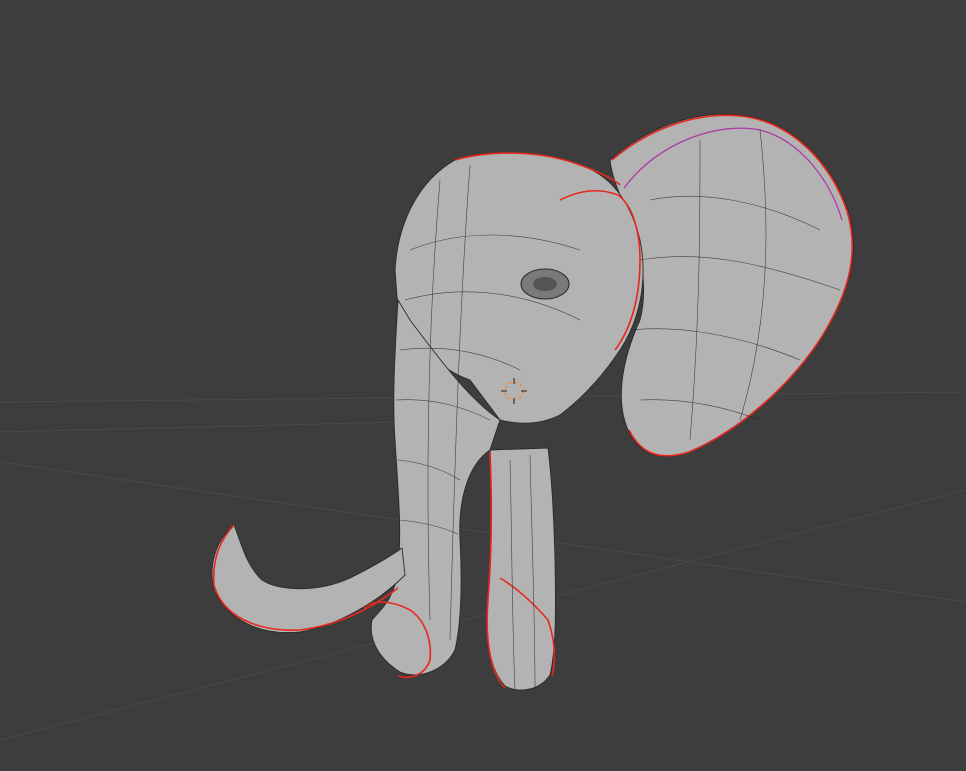  I want to click on eye-pupil, so click(545, 284).